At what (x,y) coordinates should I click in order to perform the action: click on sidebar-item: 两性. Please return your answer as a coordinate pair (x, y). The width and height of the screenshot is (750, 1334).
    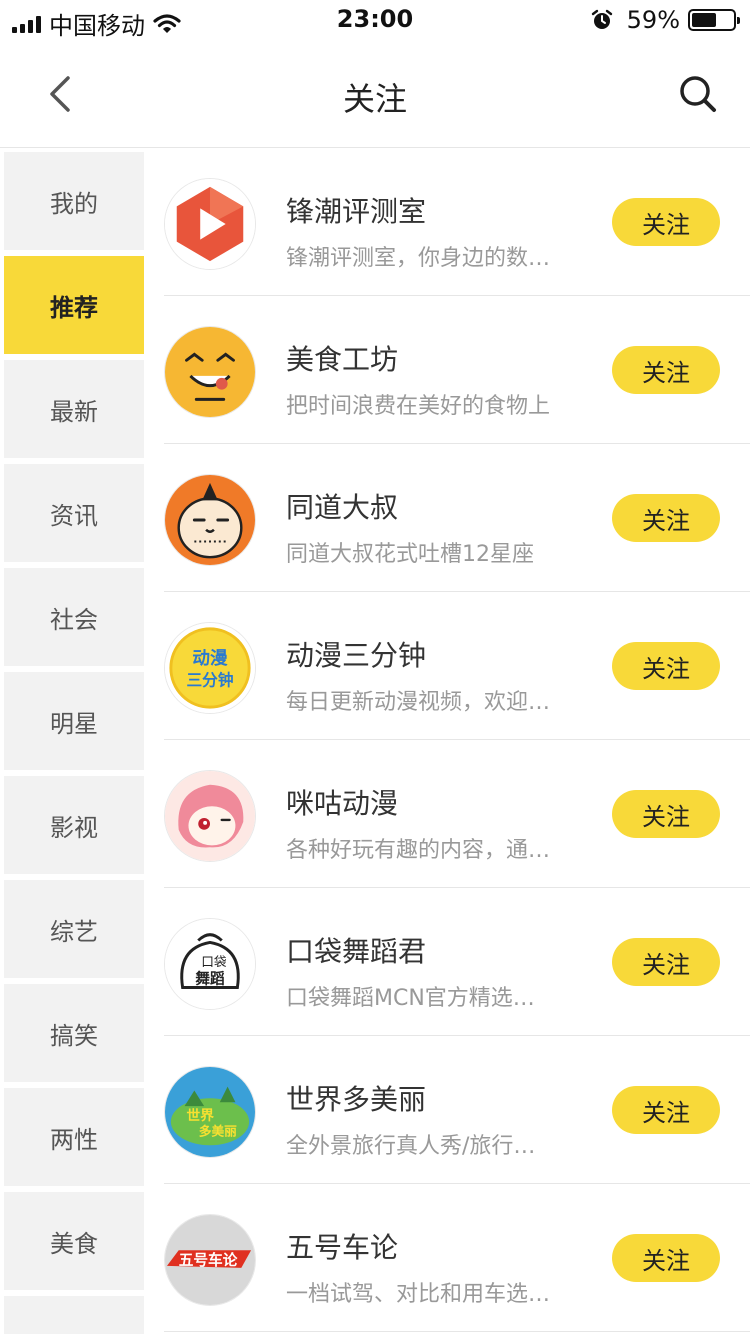
    Looking at the image, I should click on (74, 1137).